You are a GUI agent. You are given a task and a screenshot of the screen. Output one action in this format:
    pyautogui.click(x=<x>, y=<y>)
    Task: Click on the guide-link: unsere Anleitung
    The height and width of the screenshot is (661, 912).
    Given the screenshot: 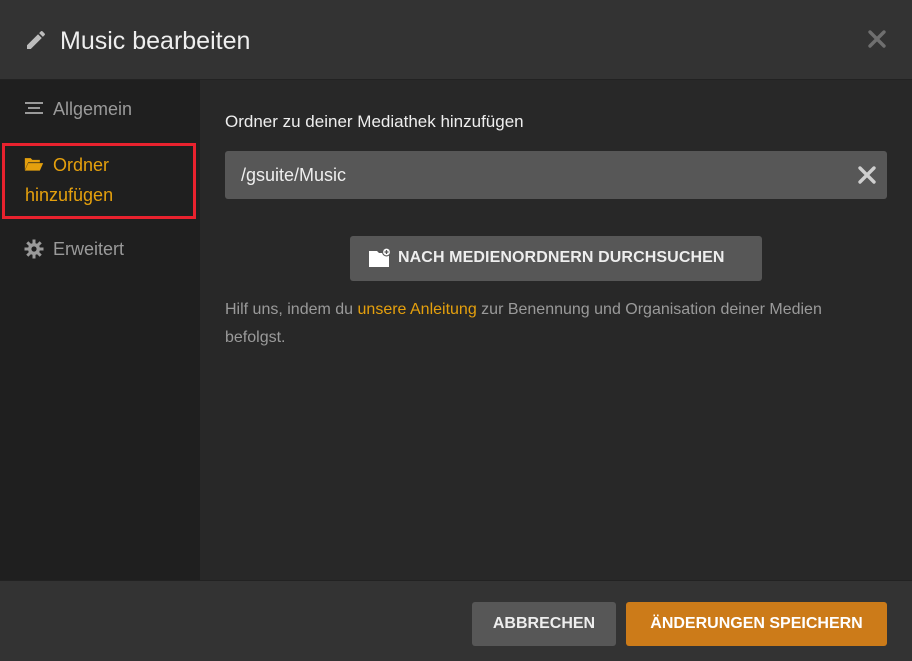 What is the action you would take?
    pyautogui.click(x=417, y=309)
    